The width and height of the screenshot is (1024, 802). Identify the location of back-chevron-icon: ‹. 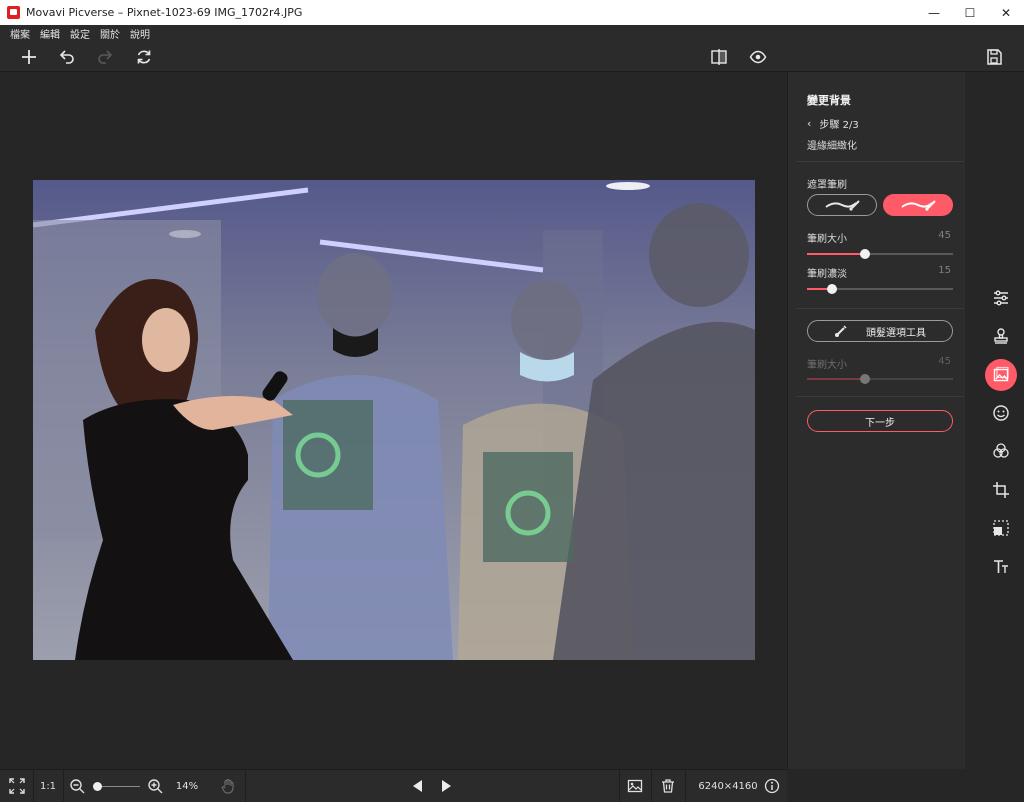
(809, 123).